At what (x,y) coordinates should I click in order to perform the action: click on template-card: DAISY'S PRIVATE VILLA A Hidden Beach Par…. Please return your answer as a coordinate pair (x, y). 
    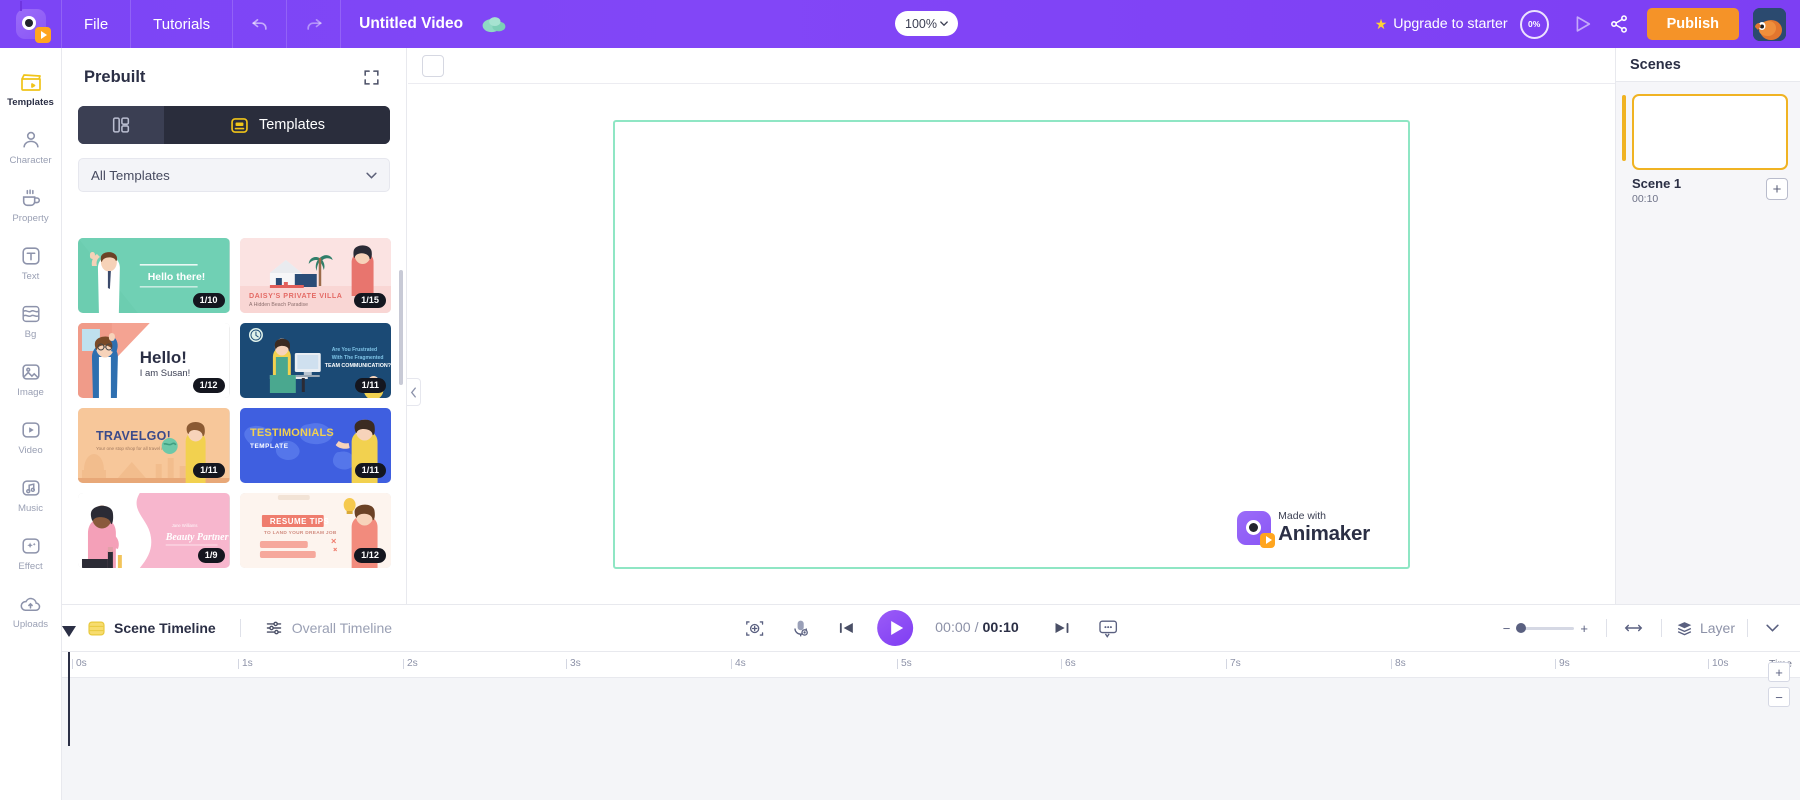
    Looking at the image, I should click on (315, 275).